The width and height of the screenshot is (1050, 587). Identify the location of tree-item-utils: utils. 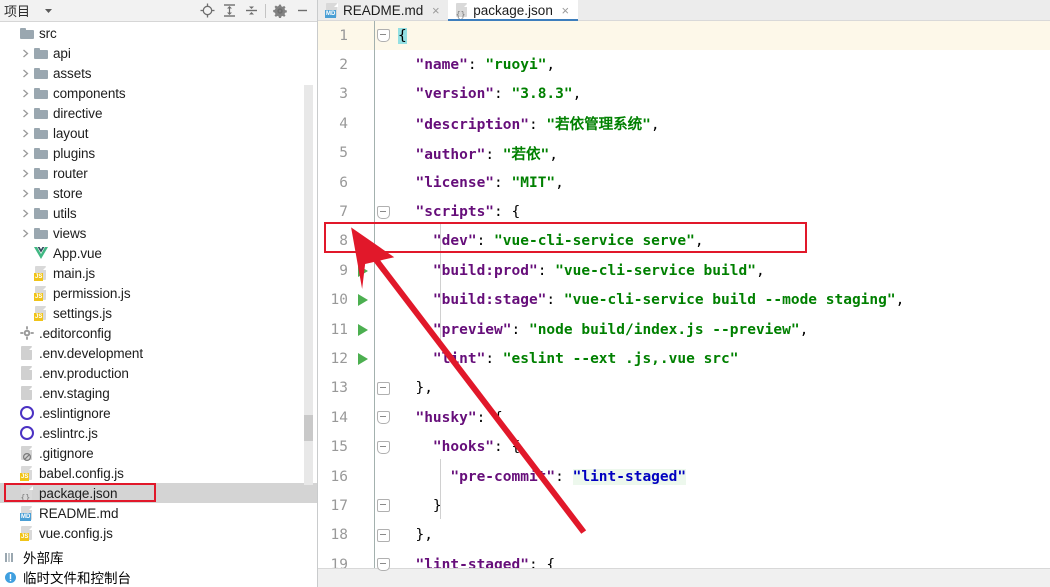
(158, 213).